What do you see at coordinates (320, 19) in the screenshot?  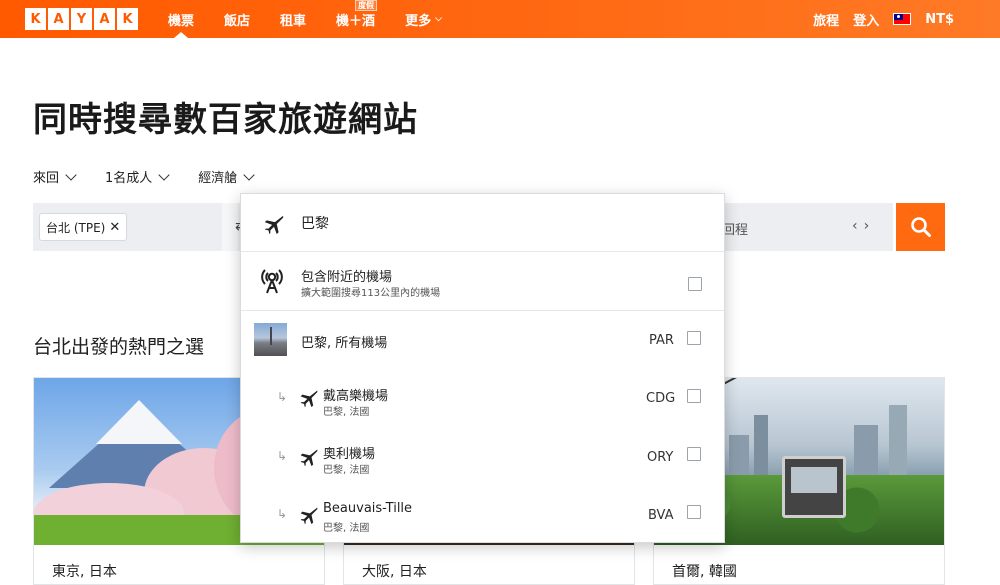 I see `main-nav: 機票 飯店 租車 機＋酒 度假 更多 ⌵` at bounding box center [320, 19].